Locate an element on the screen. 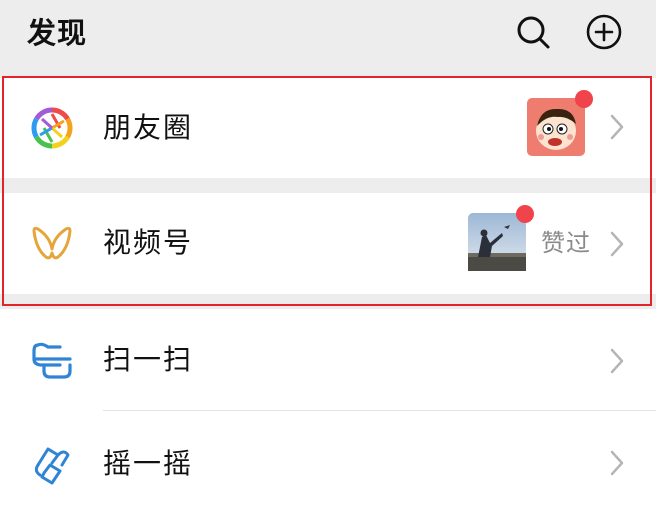  channels-label: 视频号 is located at coordinates (148, 242).